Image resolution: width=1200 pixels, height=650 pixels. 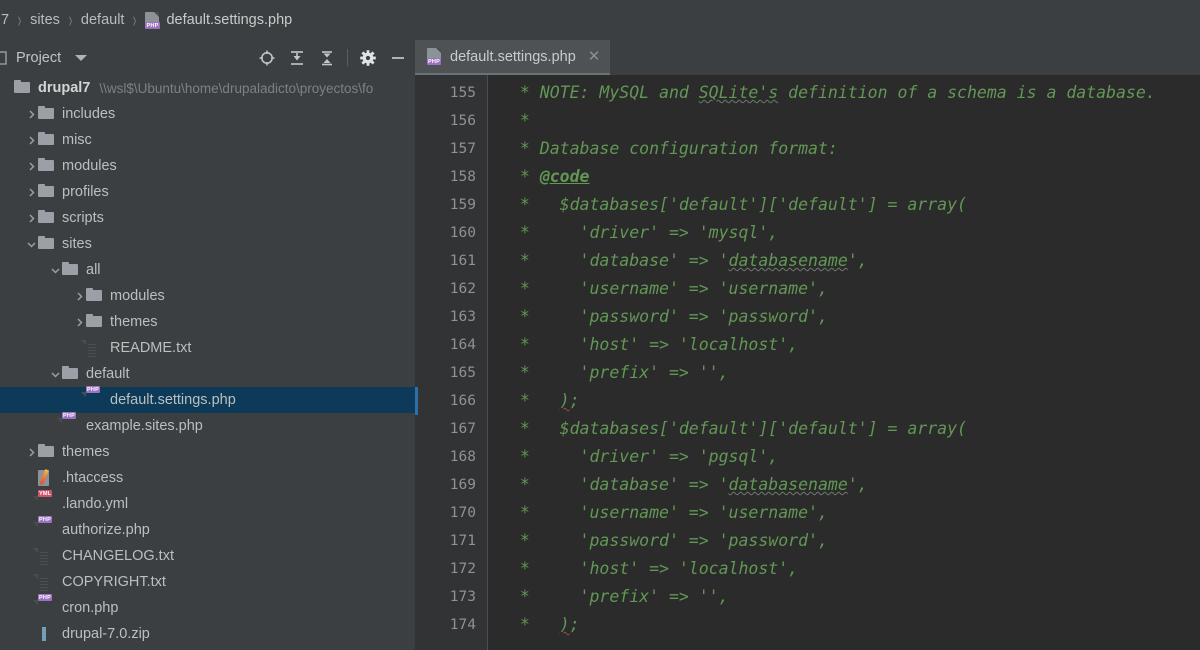 I want to click on tree-row-changelog-txt: CHANGELOG.txt, so click(x=207, y=556).